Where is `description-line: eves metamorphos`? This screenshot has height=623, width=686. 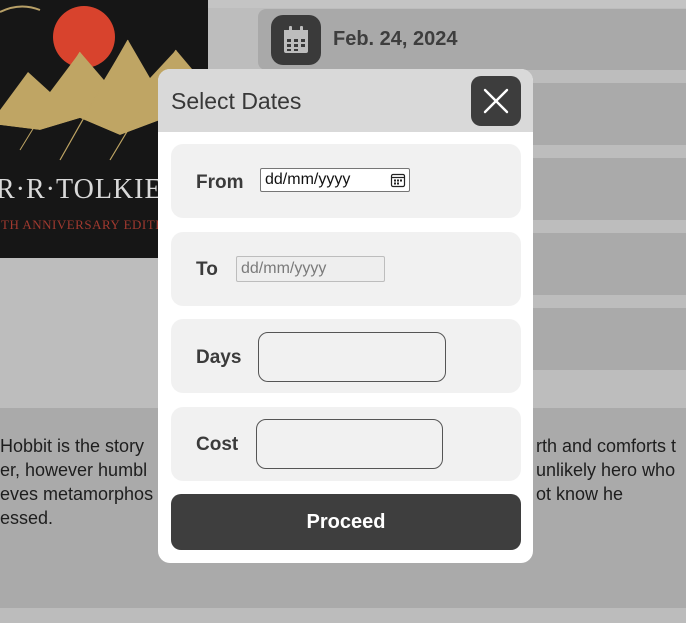
description-line: eves metamorphos is located at coordinates (77, 494).